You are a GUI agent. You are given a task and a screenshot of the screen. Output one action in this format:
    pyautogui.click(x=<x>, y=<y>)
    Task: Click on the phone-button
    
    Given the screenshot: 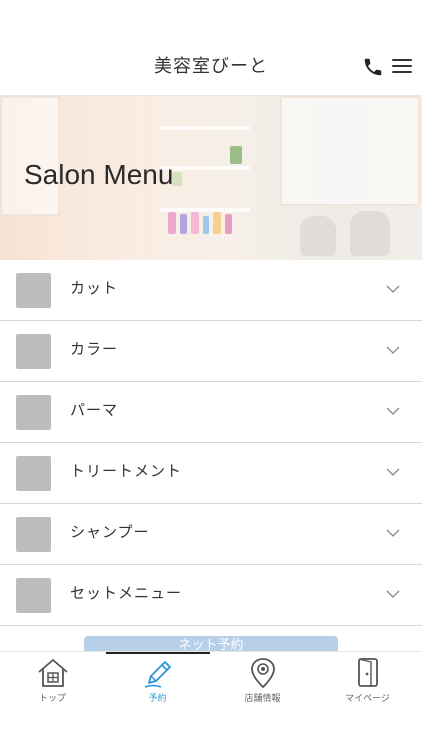 What is the action you would take?
    pyautogui.click(x=373, y=67)
    